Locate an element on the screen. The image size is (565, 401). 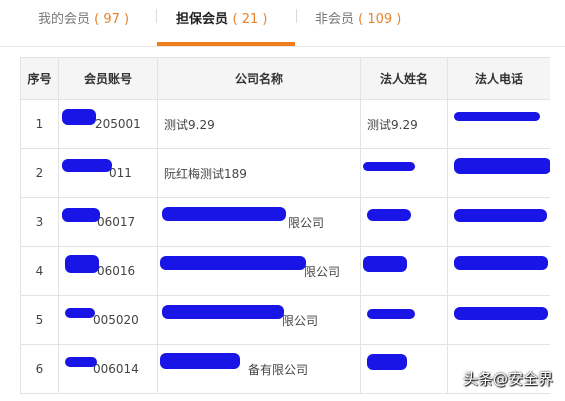
watermark-text: 头条@安全界 is located at coordinates (508, 379).